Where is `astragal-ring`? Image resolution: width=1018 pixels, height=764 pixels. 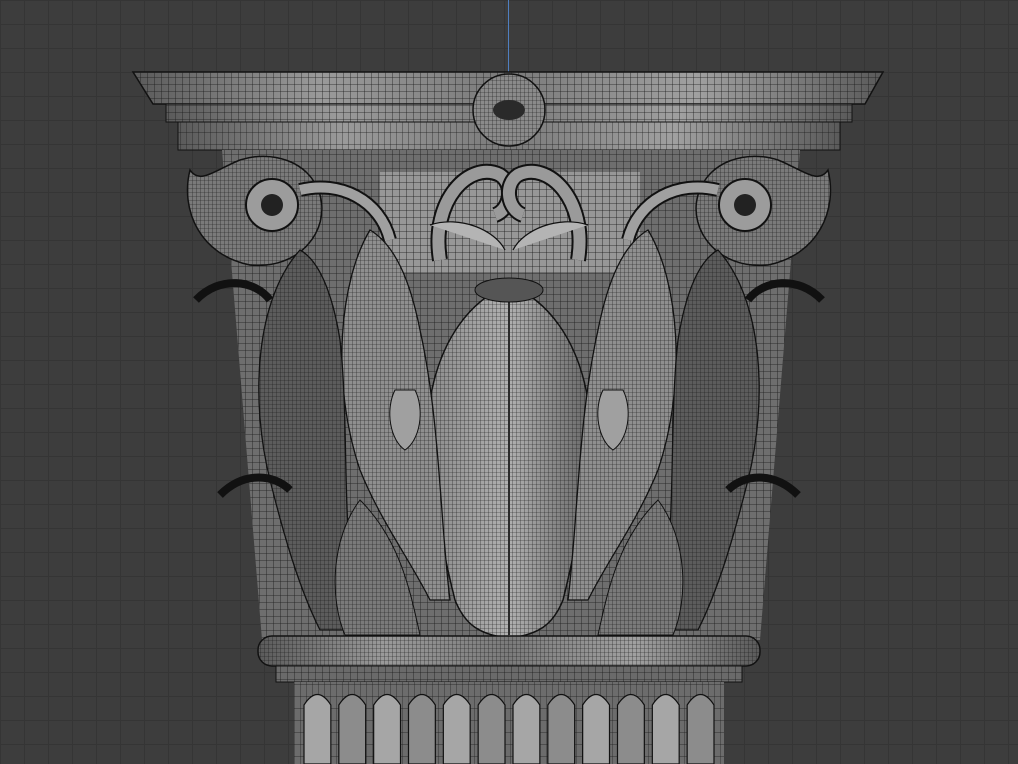 astragal-ring is located at coordinates (509, 659).